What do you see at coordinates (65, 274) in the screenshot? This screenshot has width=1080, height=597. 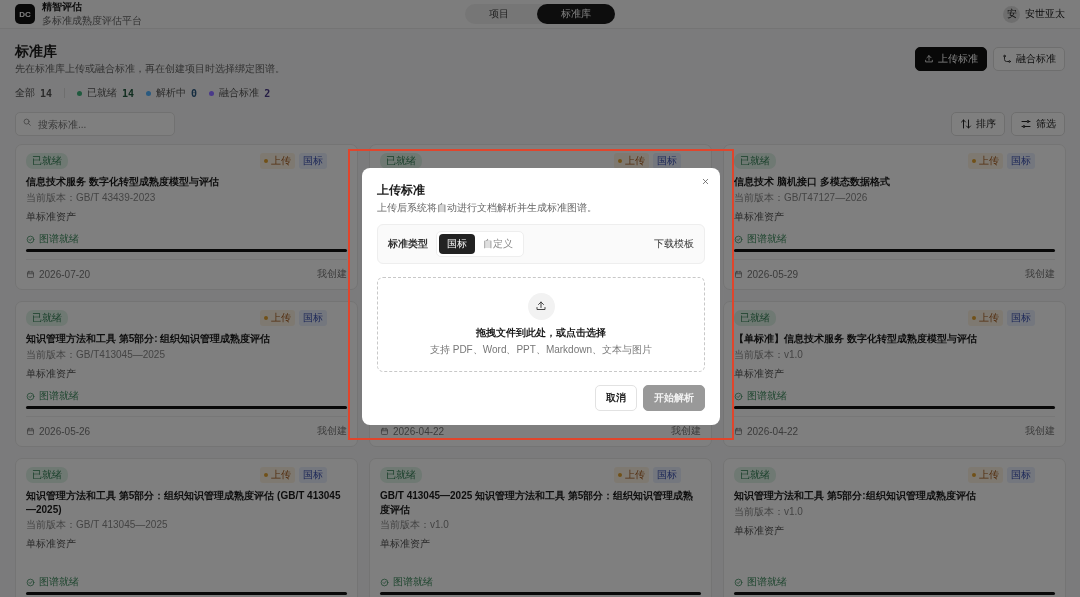 I see `card-date: 2026-07-20` at bounding box center [65, 274].